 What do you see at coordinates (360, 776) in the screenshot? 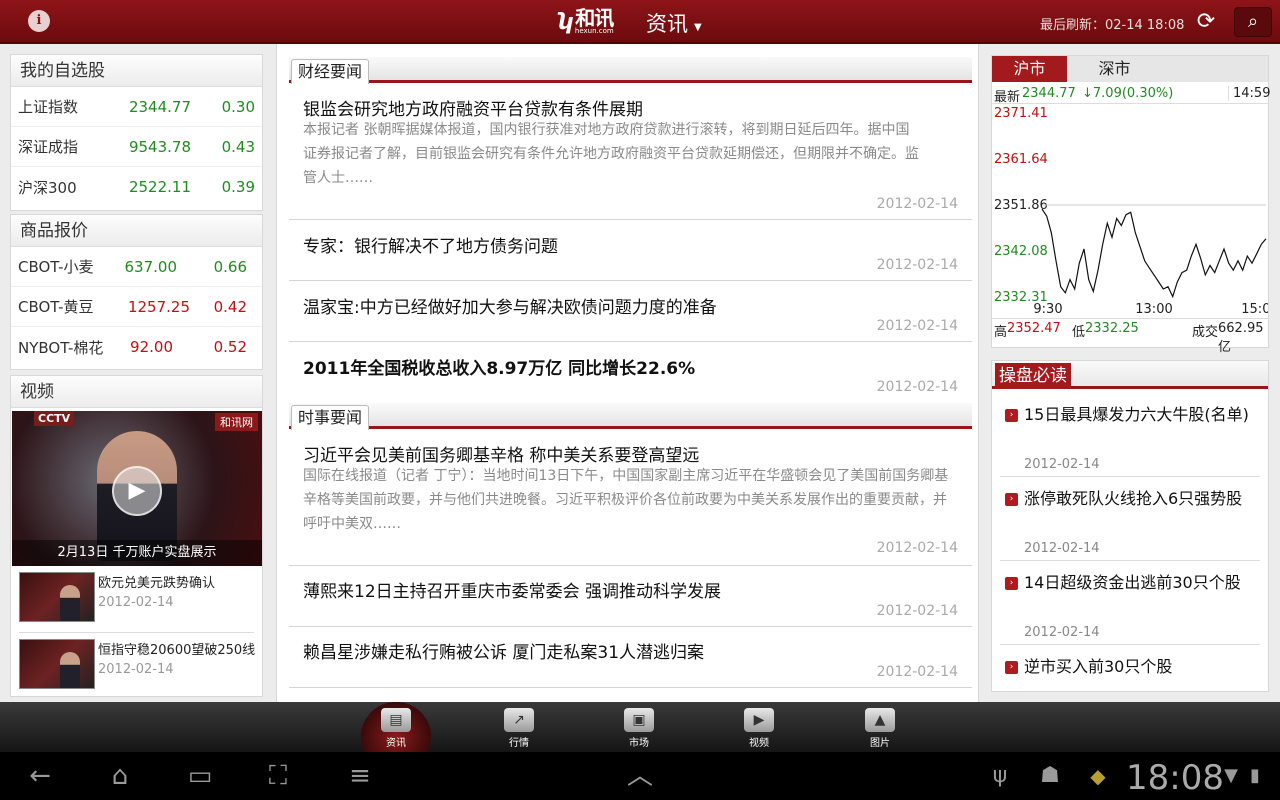
I see `menu-icon: ≡` at bounding box center [360, 776].